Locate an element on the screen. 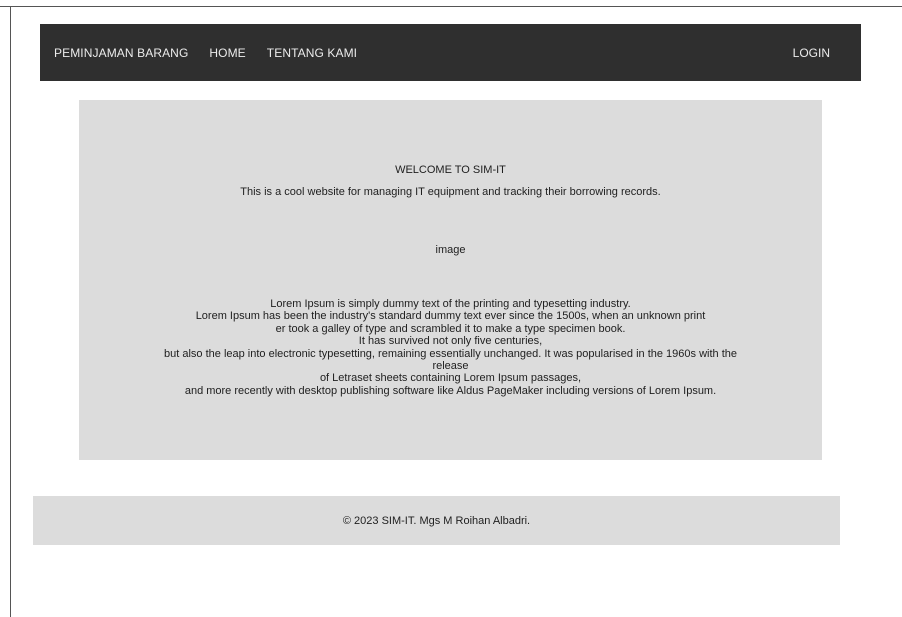 Image resolution: width=902 pixels, height=617 pixels. nav-item-tentang-kami: TENTANG KAMI is located at coordinates (312, 53).